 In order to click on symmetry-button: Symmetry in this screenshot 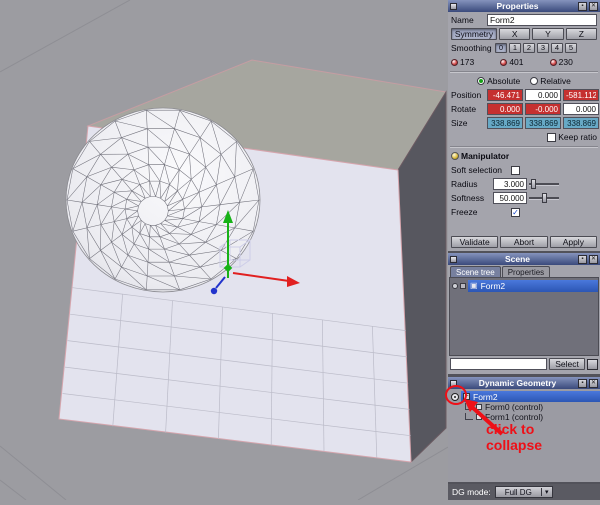, I will do `click(474, 34)`.